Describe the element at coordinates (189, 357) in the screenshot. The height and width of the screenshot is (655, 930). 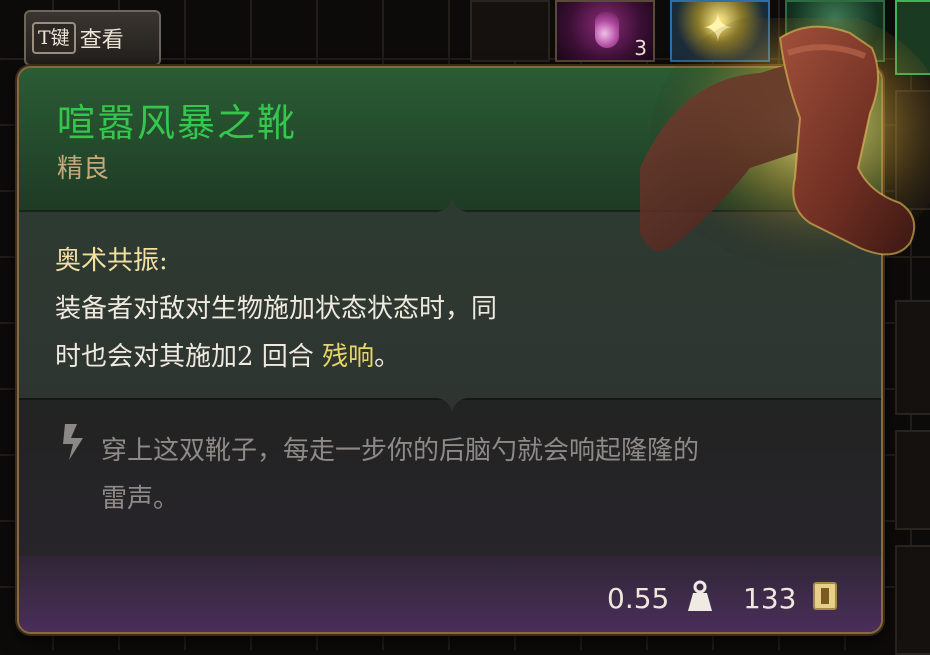
I see `effect-text: 时也会对其施加2 回合` at that location.